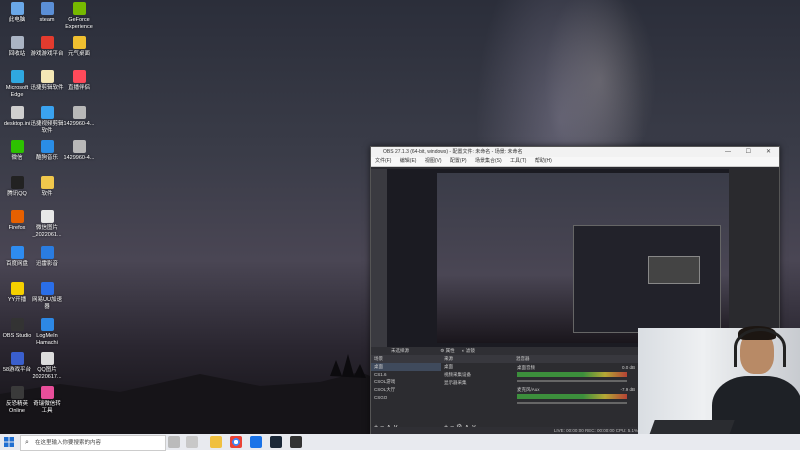  Describe the element at coordinates (47, 88) in the screenshot. I see `desktop-icon-label: 迅捷剪辑软件` at that location.